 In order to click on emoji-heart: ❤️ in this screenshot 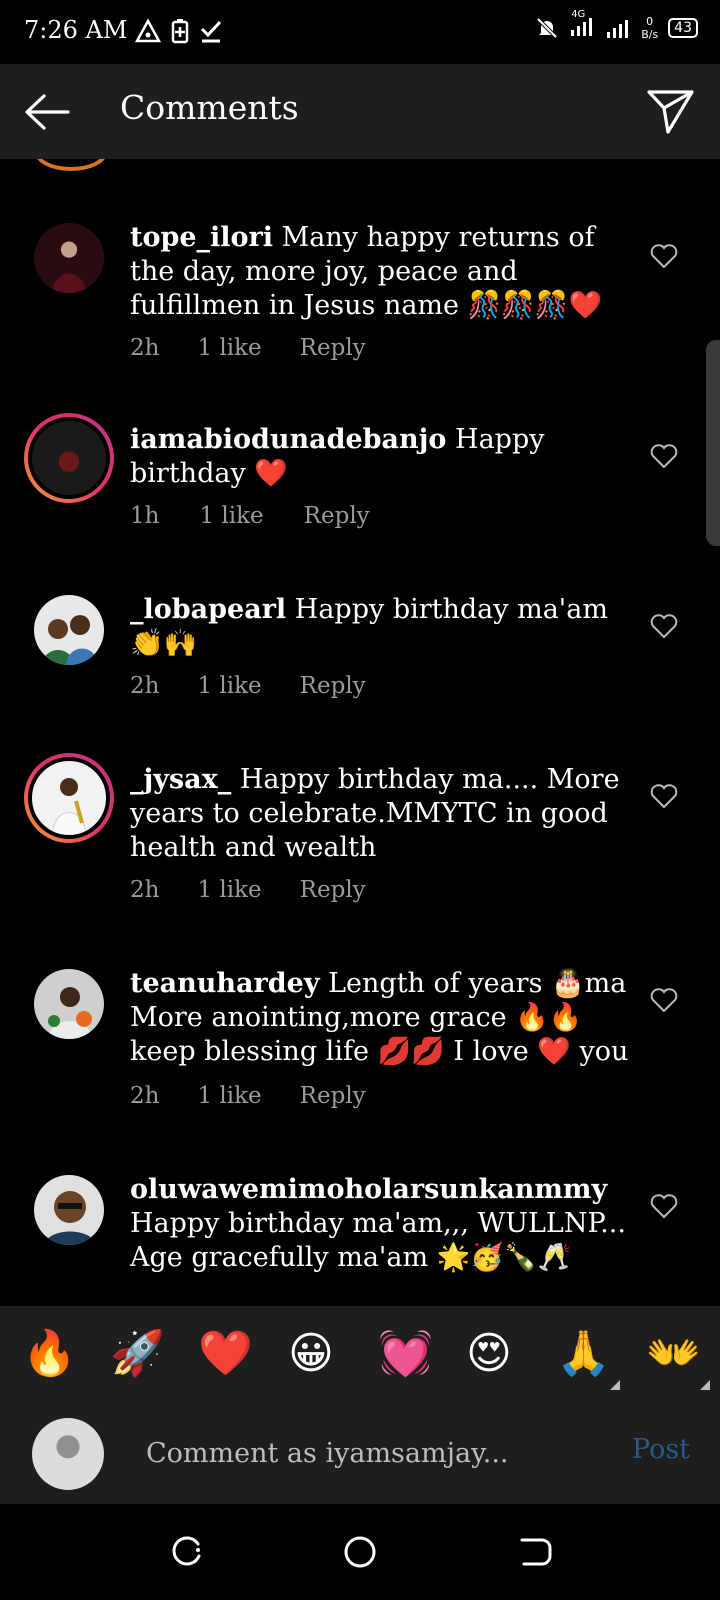, I will do `click(225, 1354)`.